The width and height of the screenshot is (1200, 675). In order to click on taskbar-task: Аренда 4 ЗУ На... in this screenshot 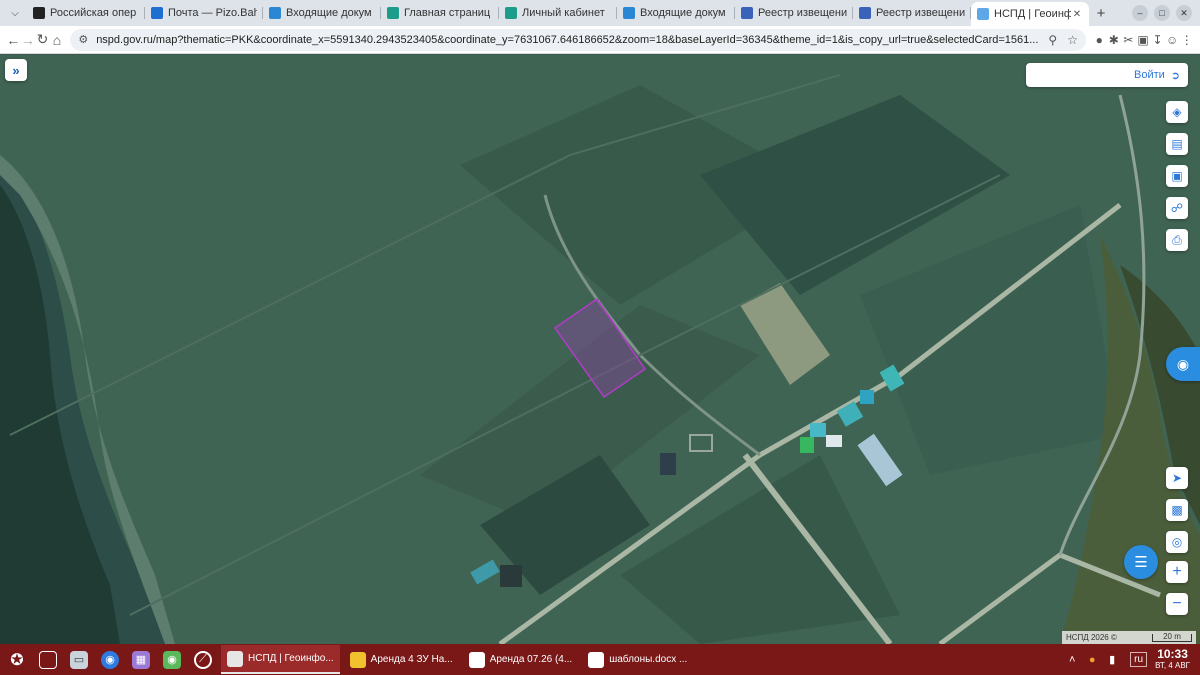, I will do `click(401, 659)`.